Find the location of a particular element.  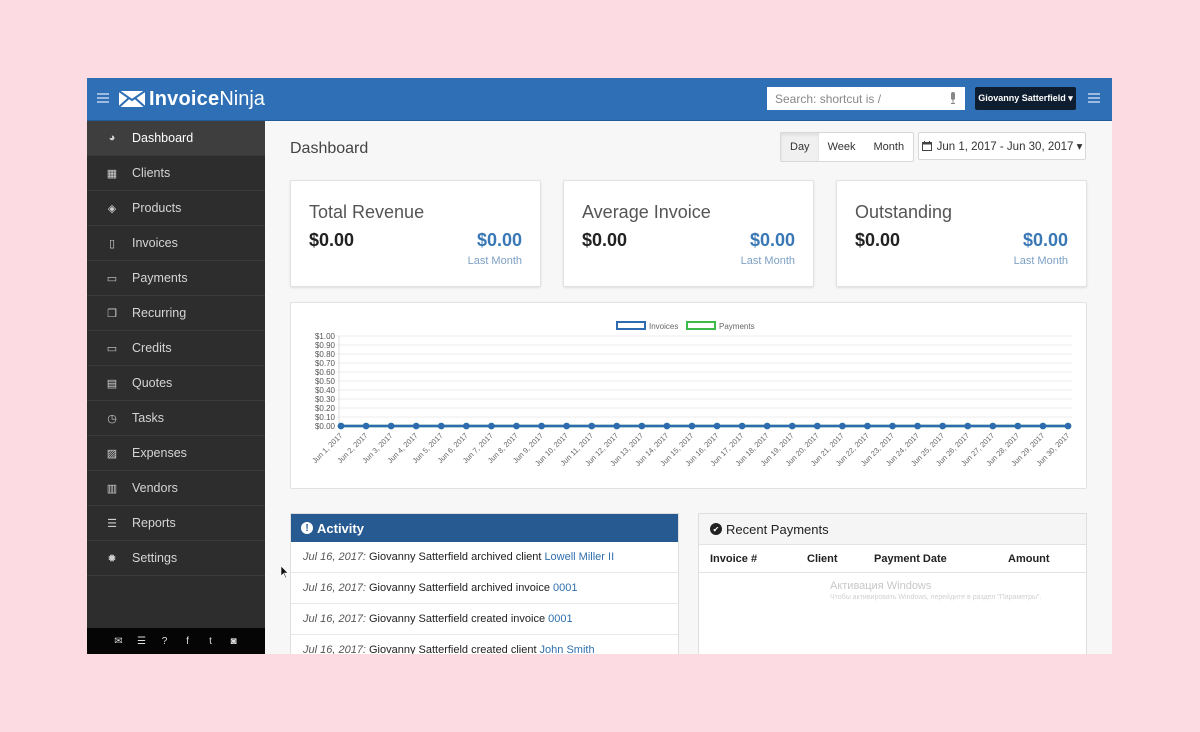

sidebar-item-label: Recurring is located at coordinates (159, 313).